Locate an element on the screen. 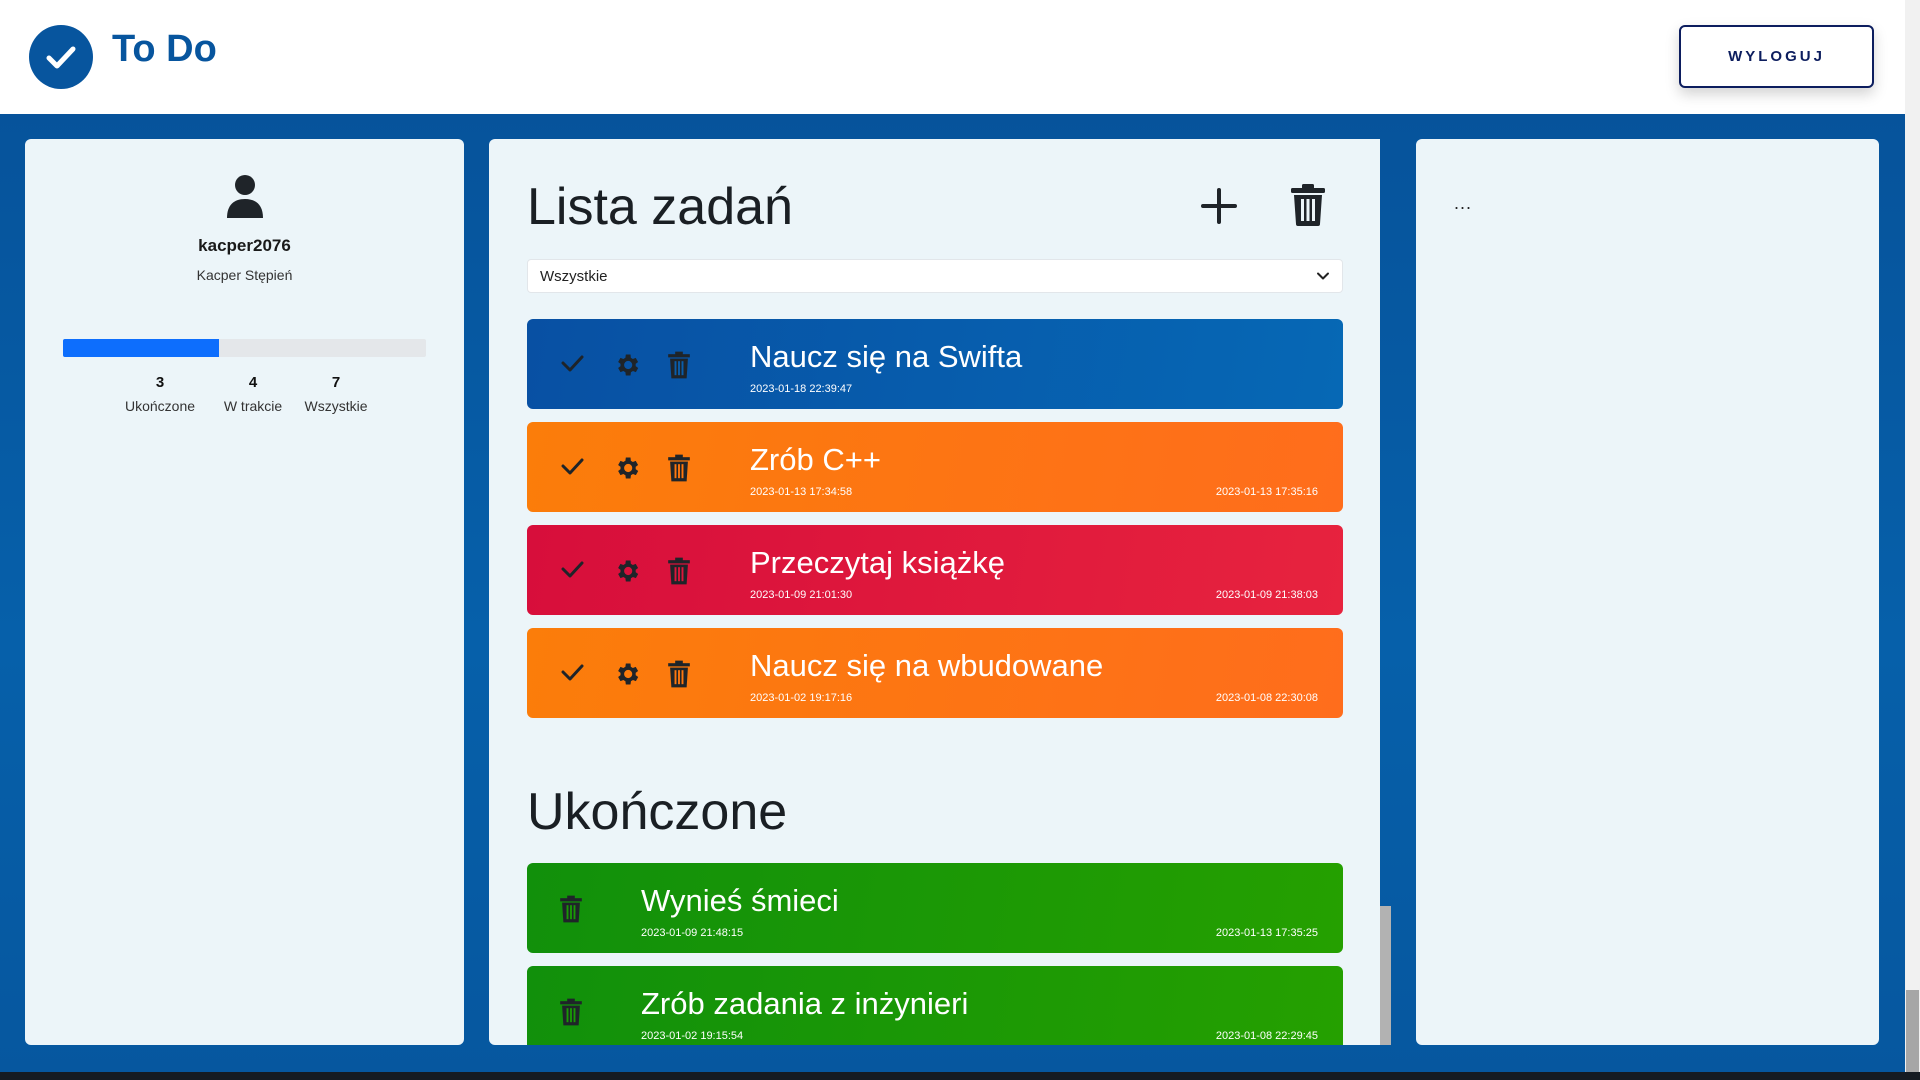 This screenshot has height=1080, width=1920. stat-completed: 3 Ukończone is located at coordinates (160, 394).